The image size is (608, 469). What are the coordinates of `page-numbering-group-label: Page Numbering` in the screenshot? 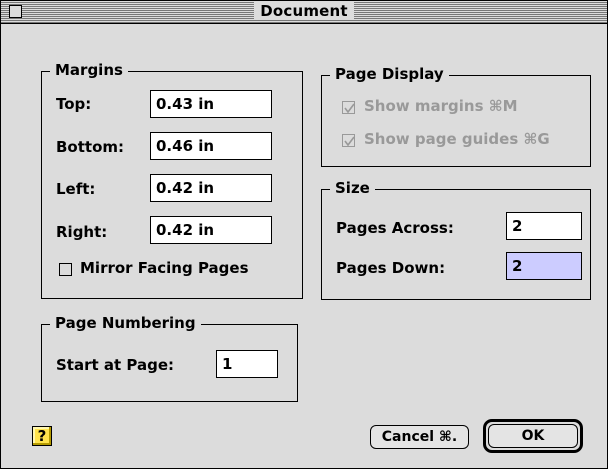 It's located at (125, 323).